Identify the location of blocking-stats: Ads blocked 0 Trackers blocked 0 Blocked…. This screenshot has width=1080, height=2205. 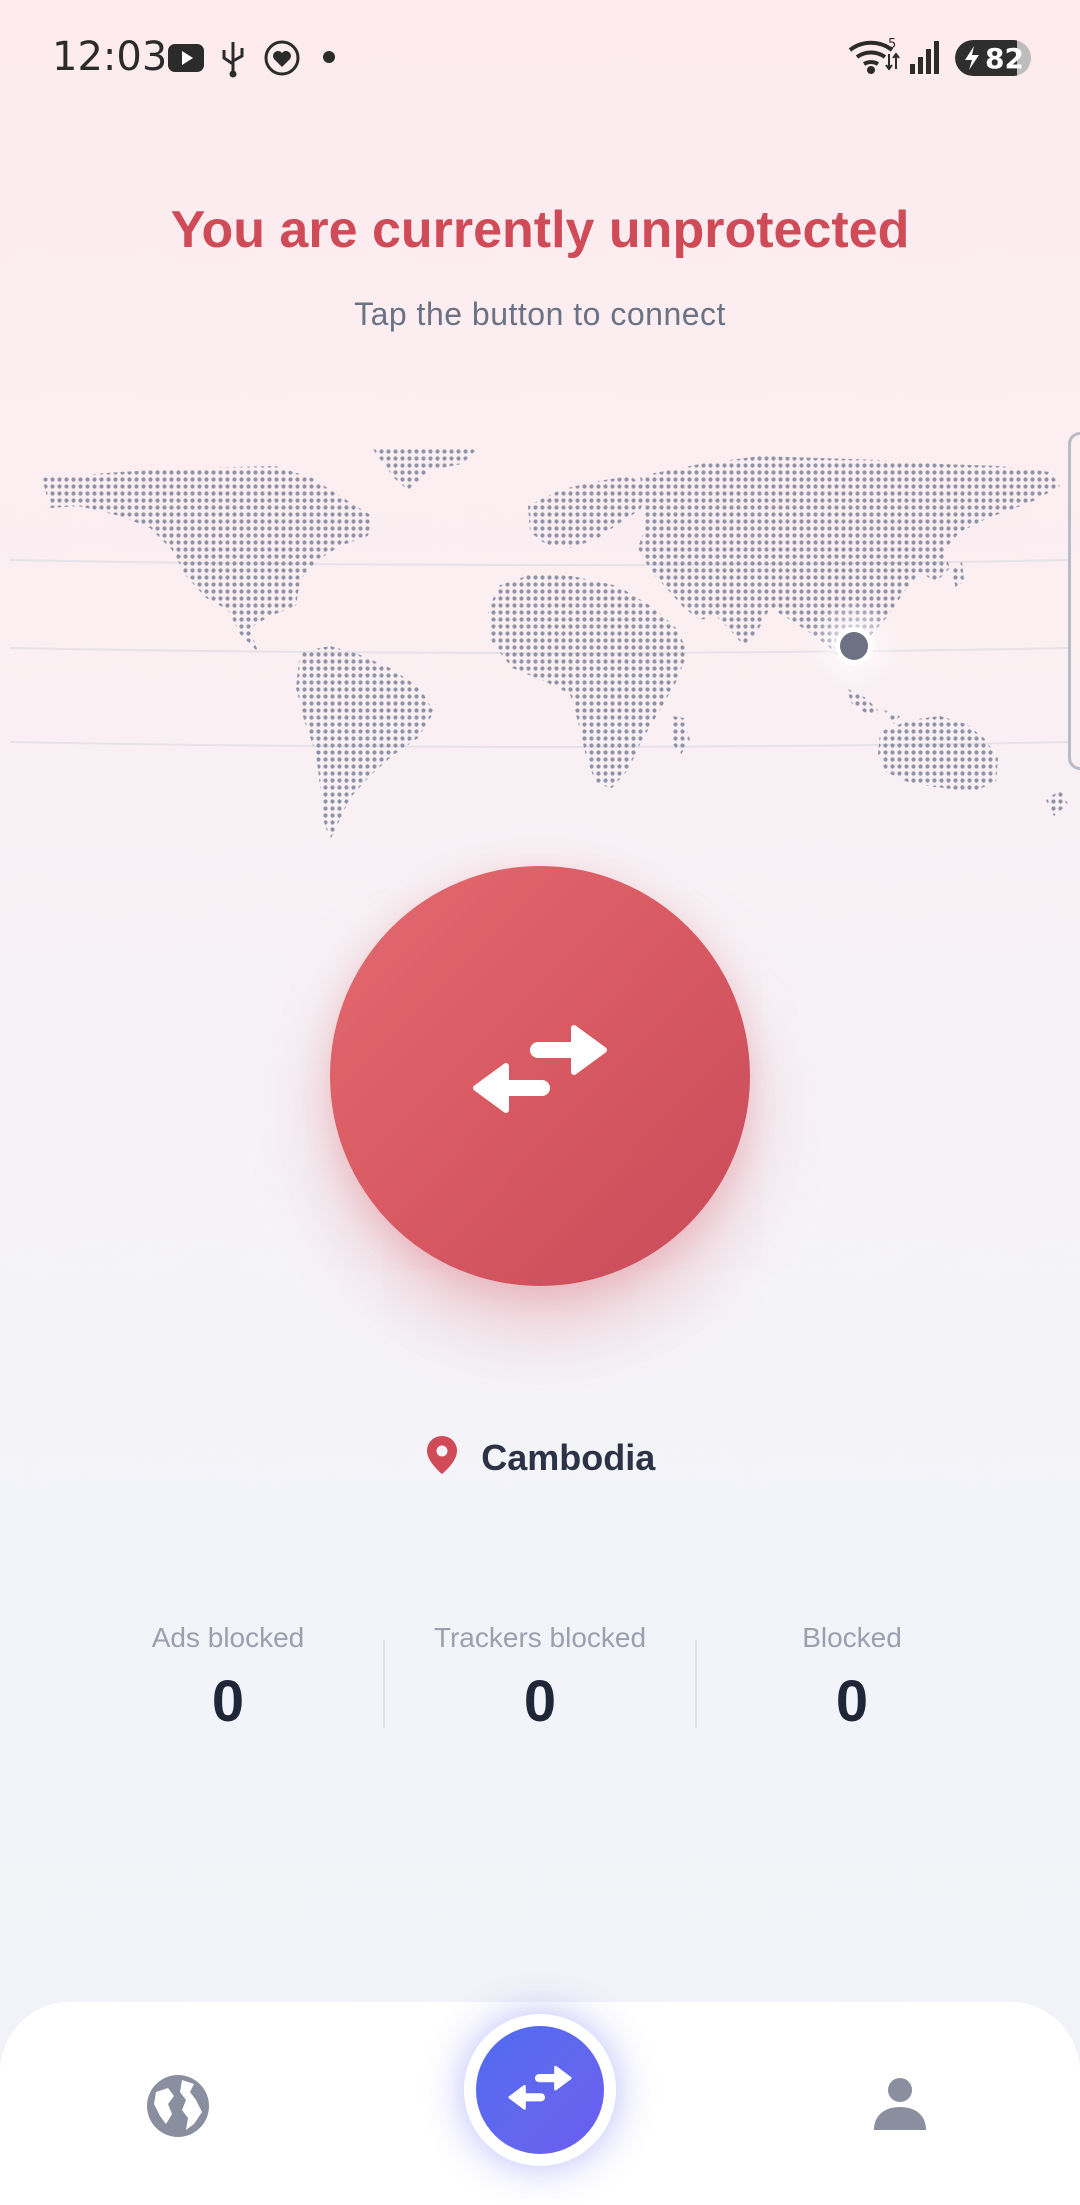
(540, 1682).